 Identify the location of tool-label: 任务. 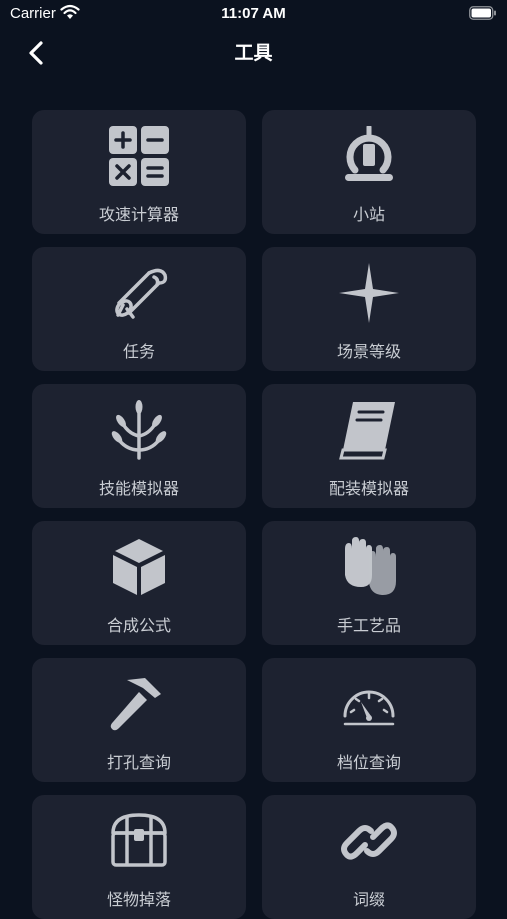
(138, 351).